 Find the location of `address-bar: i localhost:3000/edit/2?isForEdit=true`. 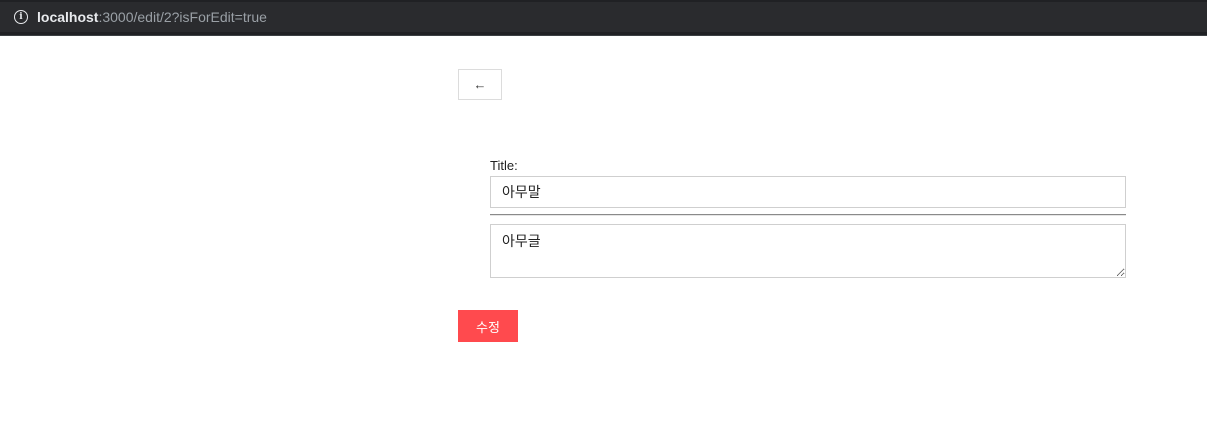

address-bar: i localhost:3000/edit/2?isForEdit=true is located at coordinates (603, 17).